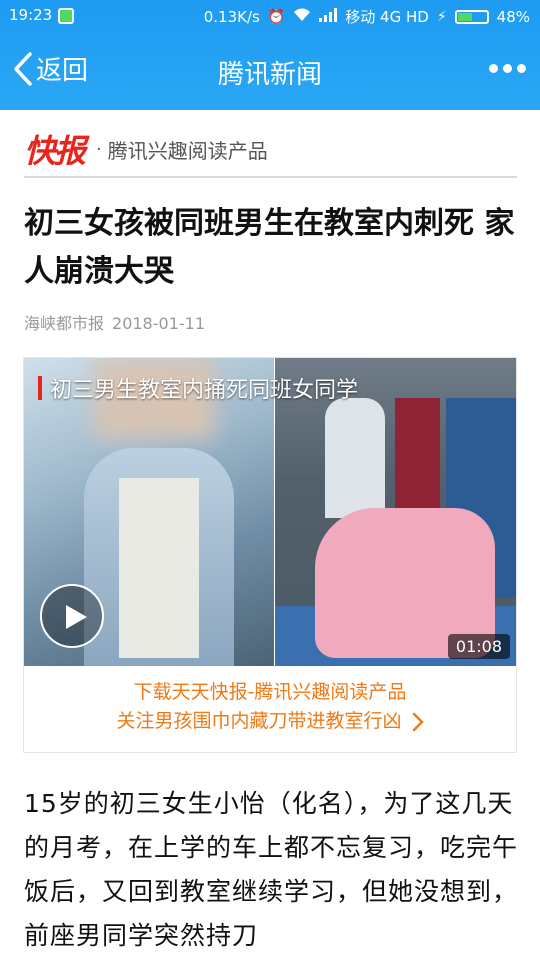 The image size is (540, 960). Describe the element at coordinates (269, 247) in the screenshot. I see `article-headline: 初三女孩被同班男生在教室内刺死 家人崩溃大哭` at that location.